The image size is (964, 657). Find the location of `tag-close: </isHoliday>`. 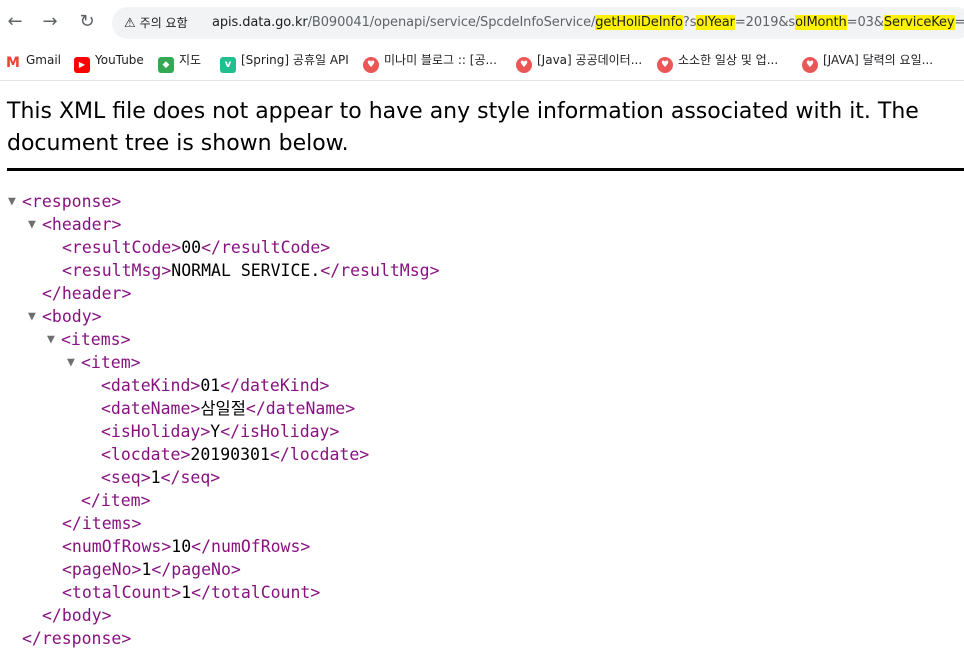

tag-close: </isHoliday> is located at coordinates (280, 431).